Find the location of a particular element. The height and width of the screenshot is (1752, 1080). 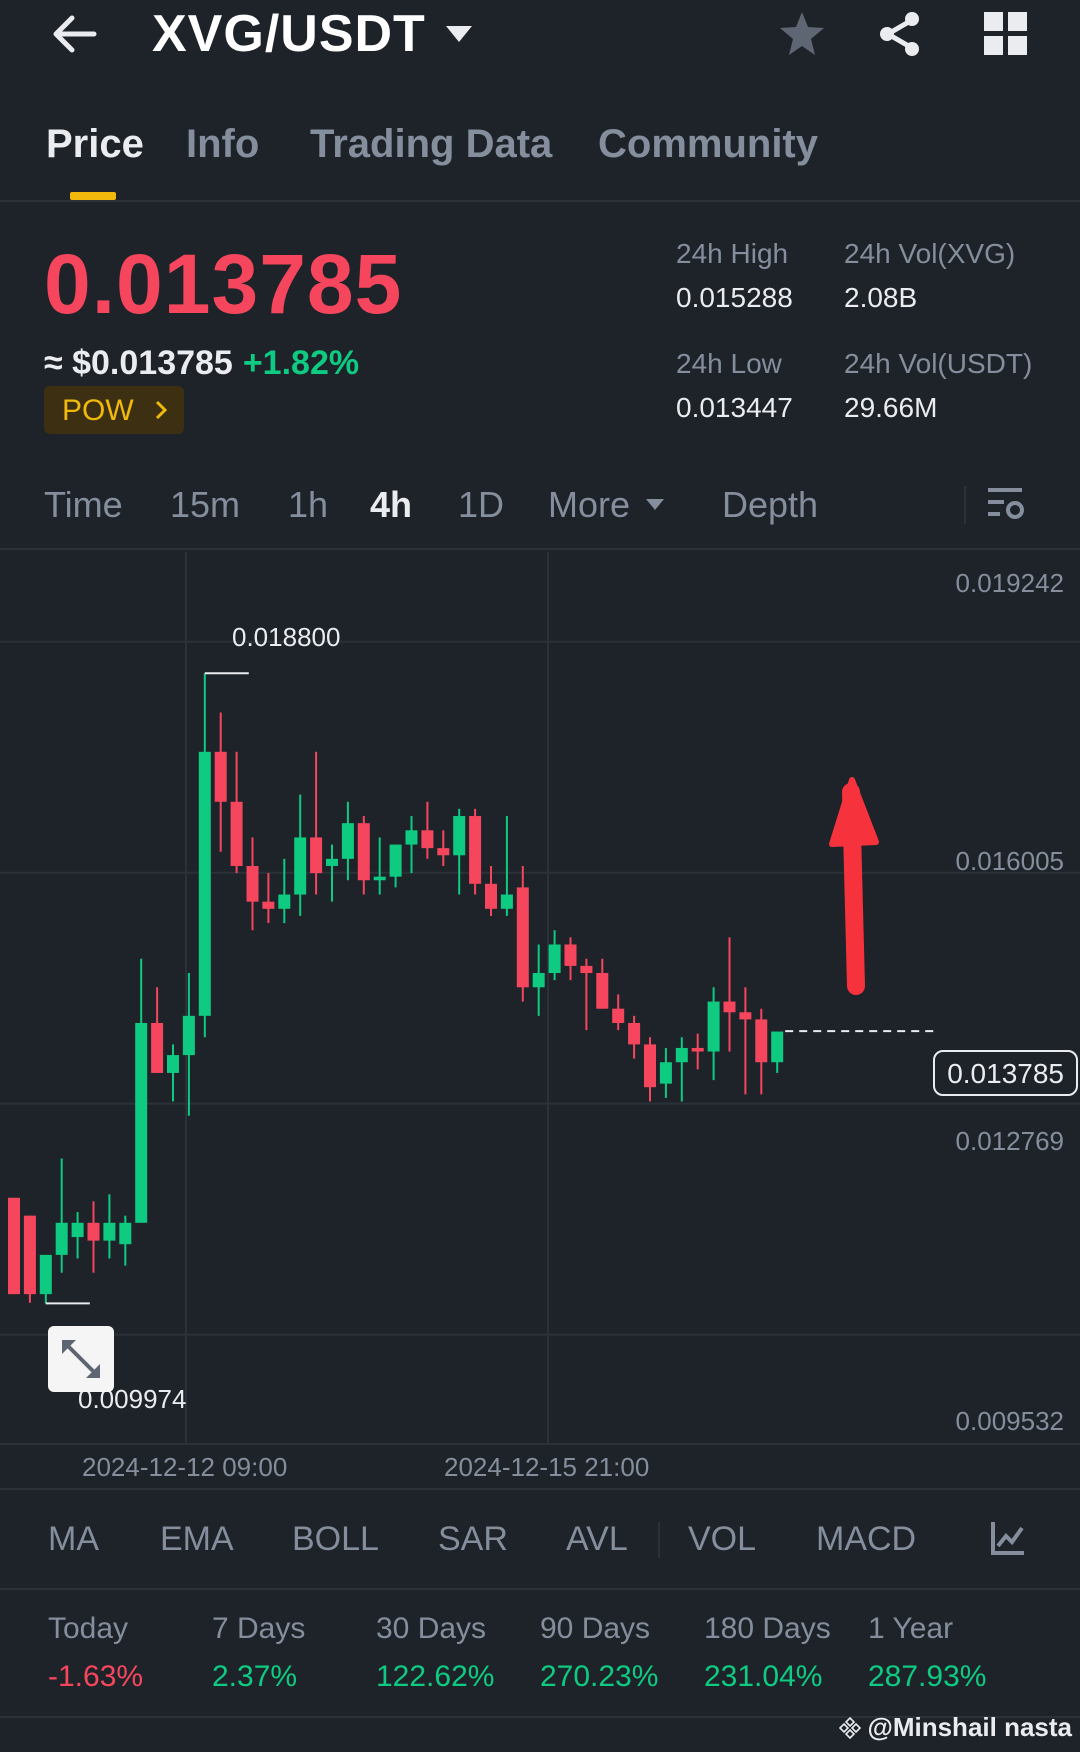

active-tab-indicator is located at coordinates (93, 196).